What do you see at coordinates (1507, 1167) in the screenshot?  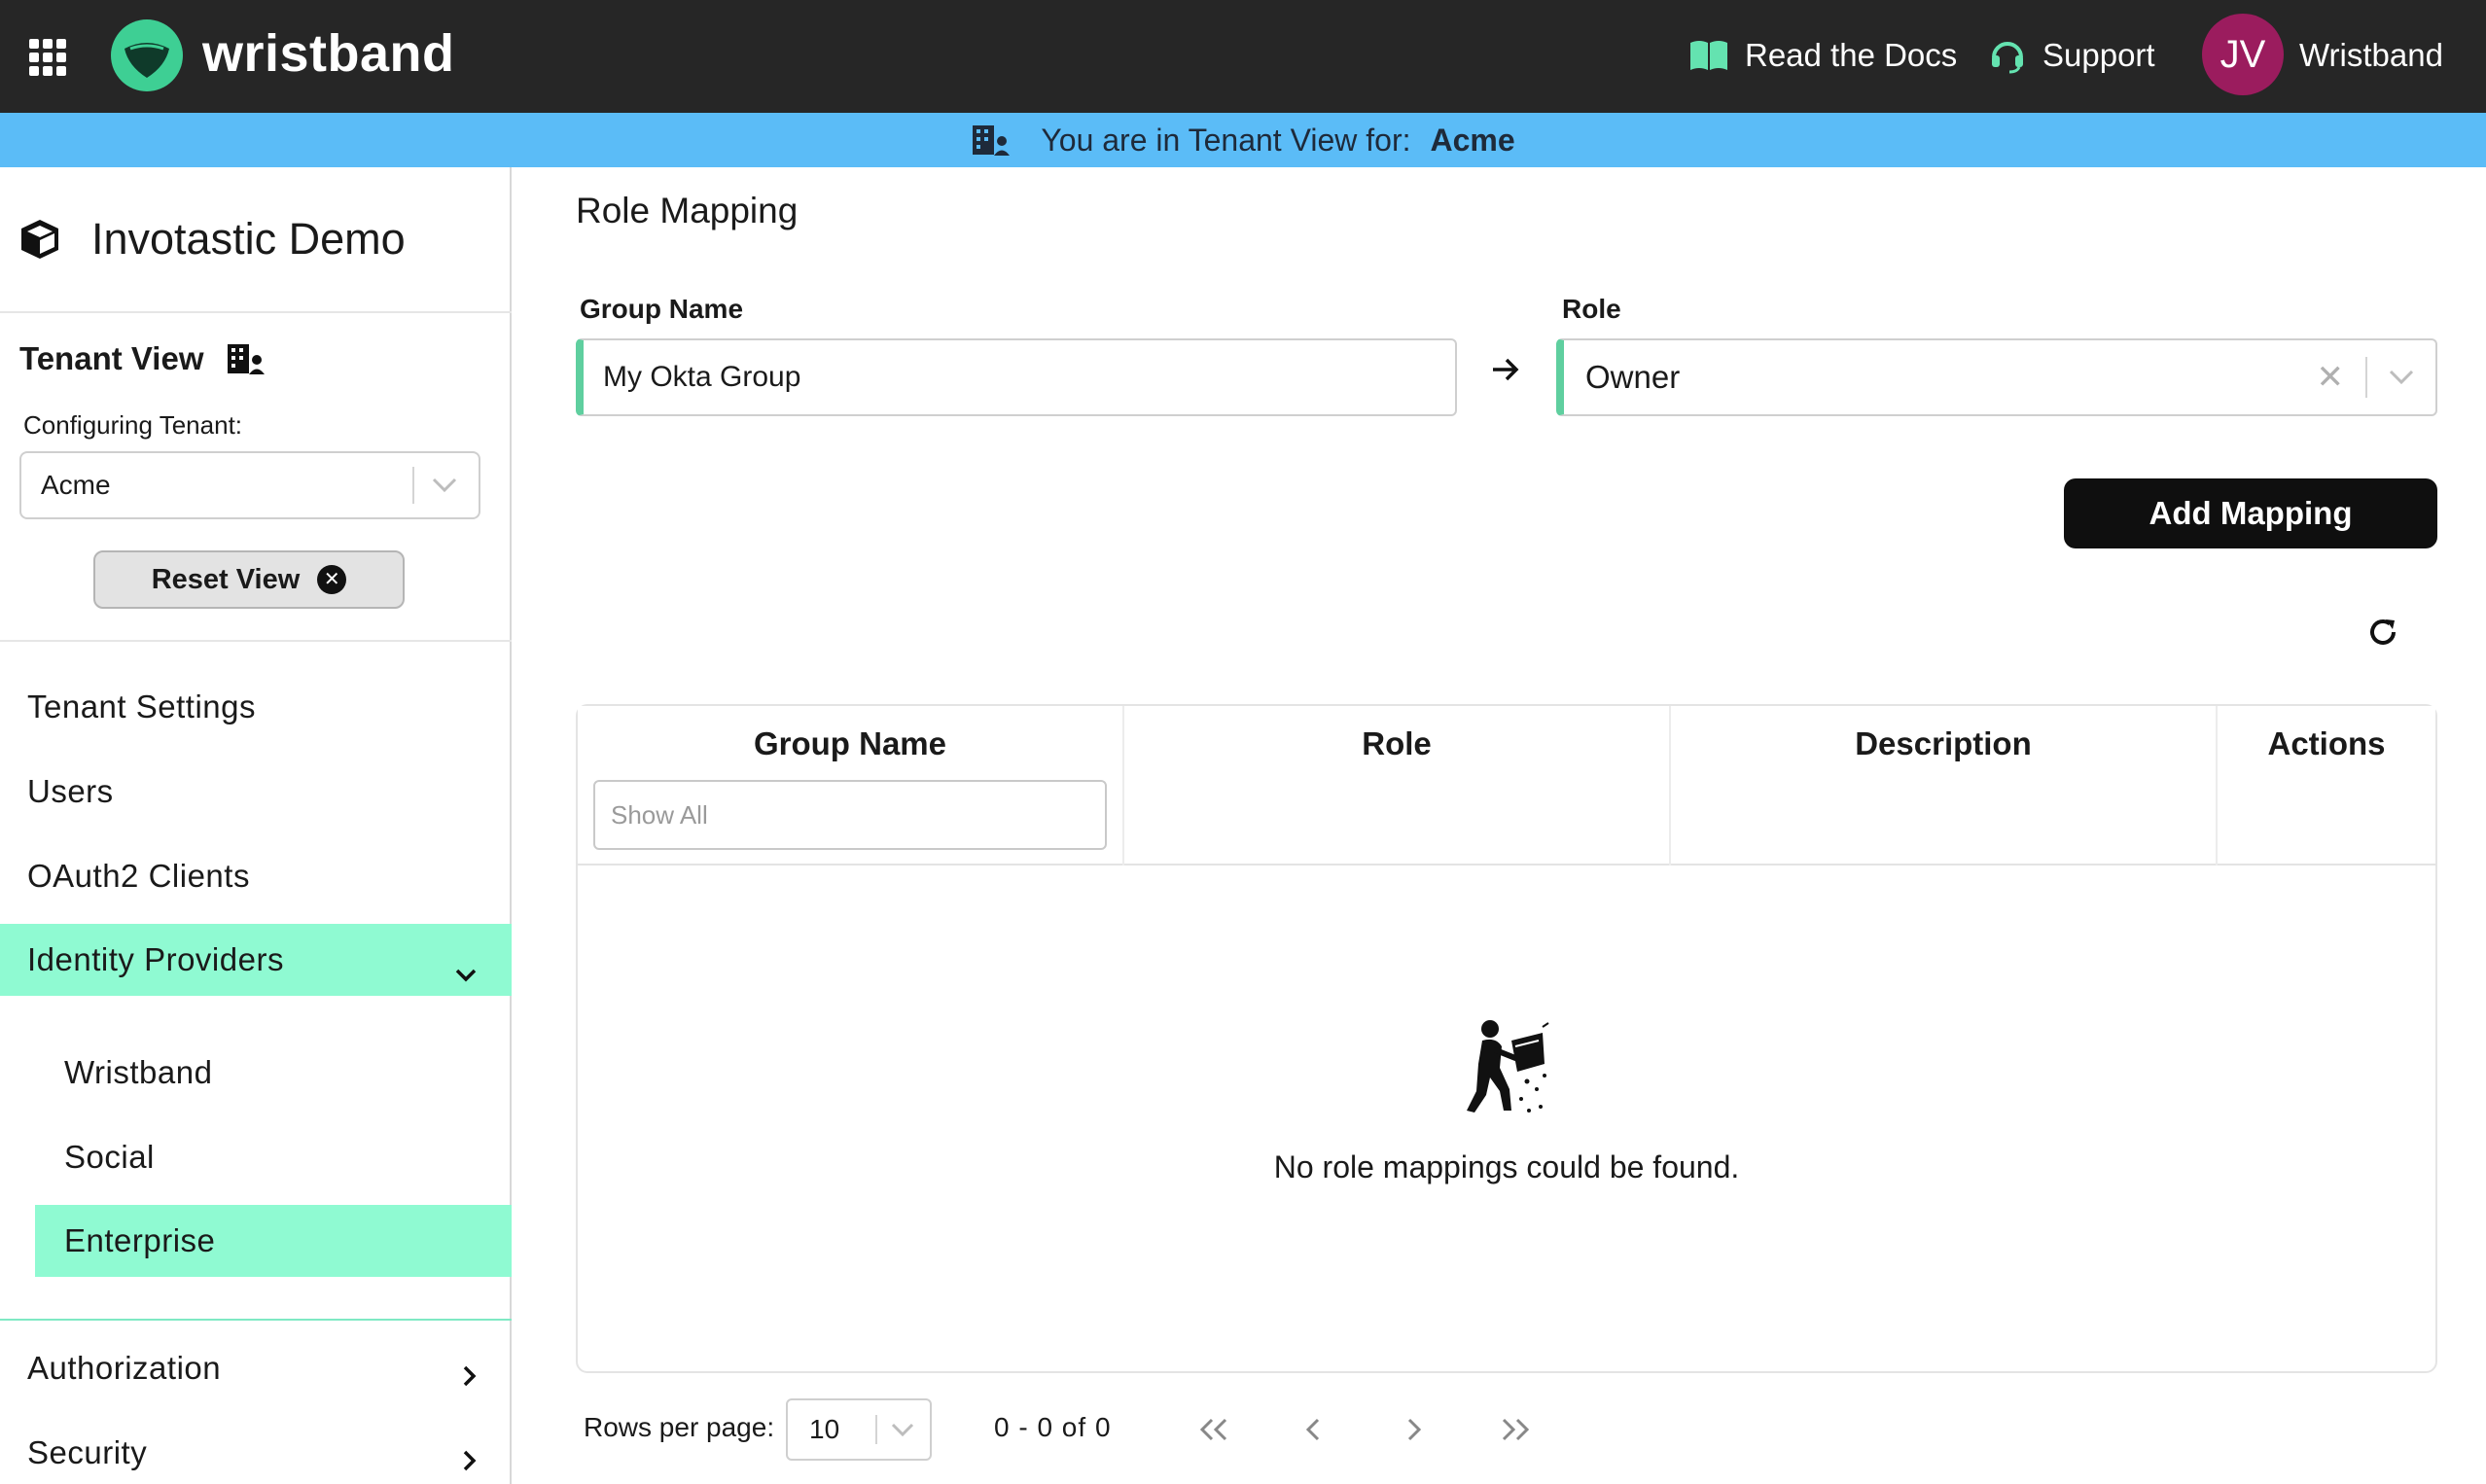 I see `empty-state-message: No role mappings could be found.` at bounding box center [1507, 1167].